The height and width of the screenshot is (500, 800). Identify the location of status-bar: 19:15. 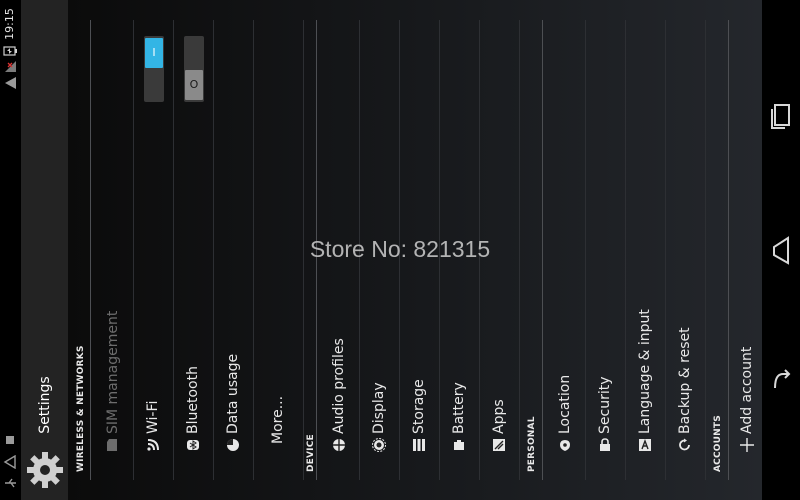
(10, 250).